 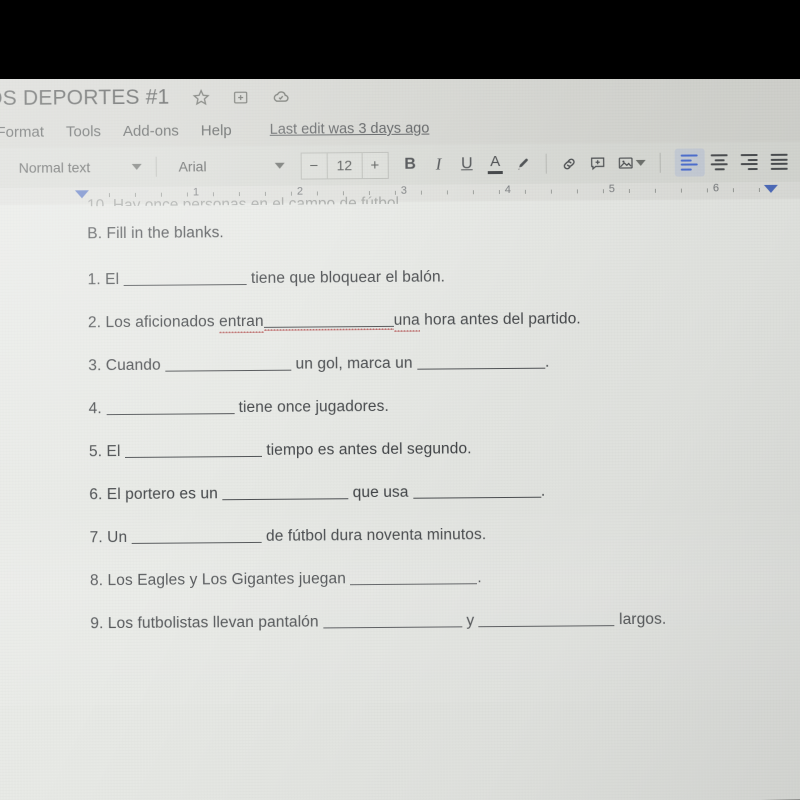 What do you see at coordinates (110, 537) in the screenshot?
I see `question-7-text-a: 7. Un` at bounding box center [110, 537].